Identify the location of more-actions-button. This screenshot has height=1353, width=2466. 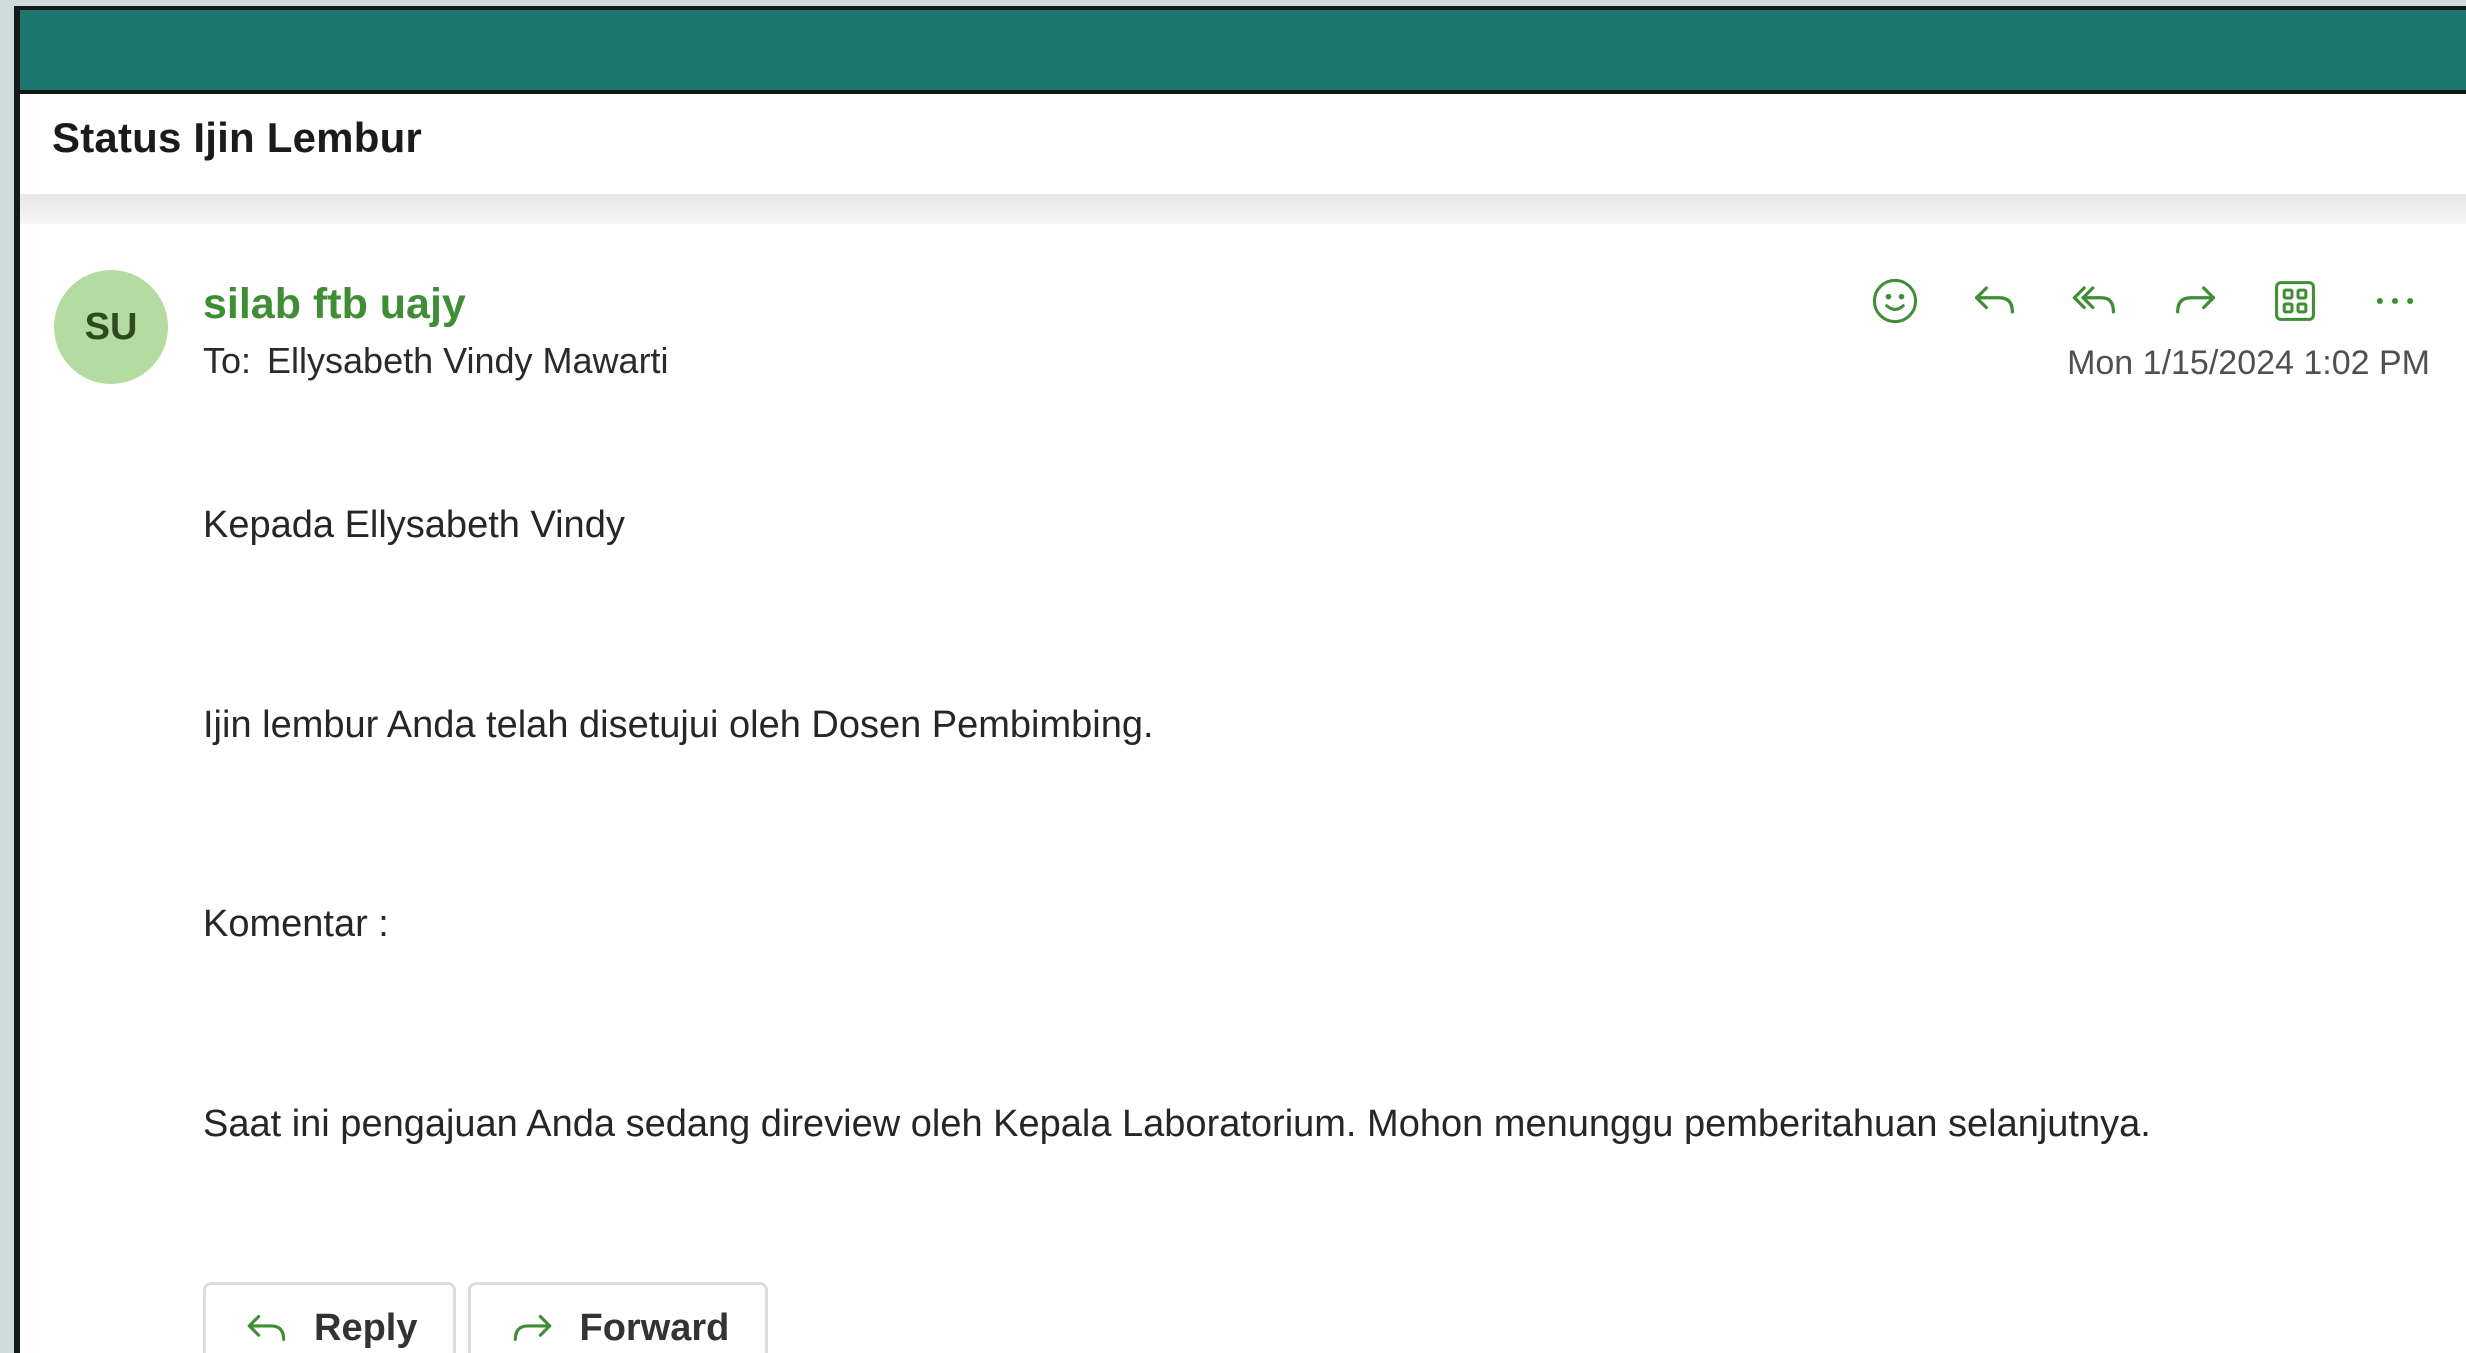
(2395, 301).